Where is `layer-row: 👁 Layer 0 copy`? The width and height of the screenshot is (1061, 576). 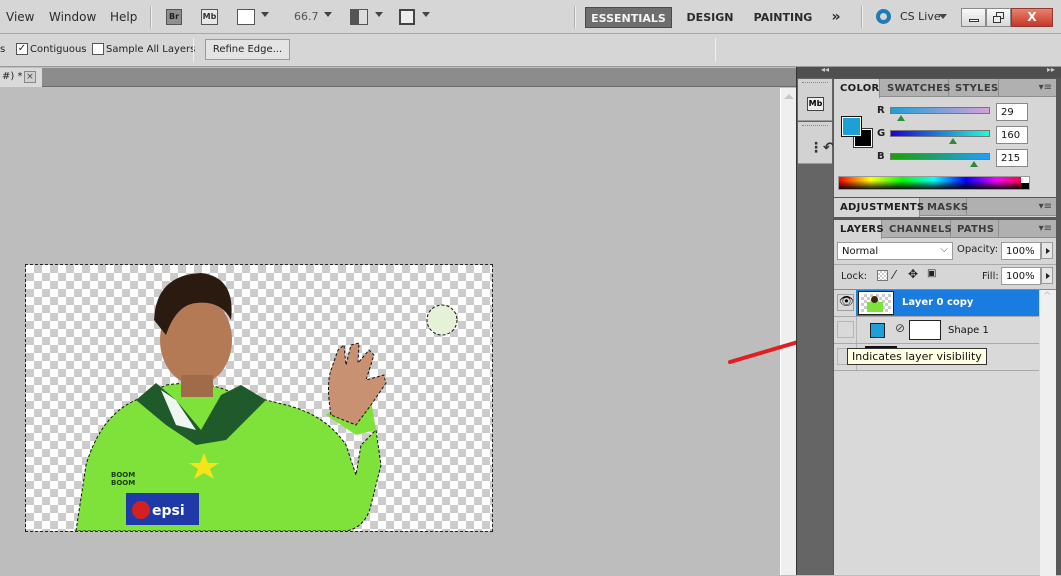
layer-row: 👁 Layer 0 copy is located at coordinates (936, 303).